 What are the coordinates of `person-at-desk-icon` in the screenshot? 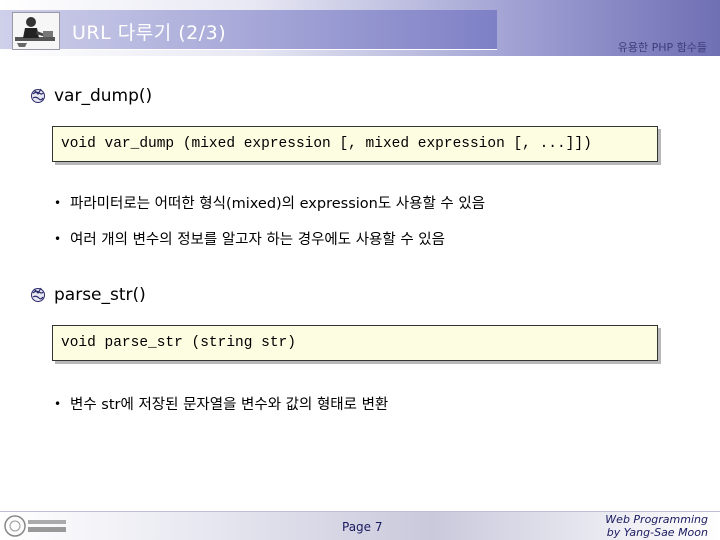 It's located at (36, 31).